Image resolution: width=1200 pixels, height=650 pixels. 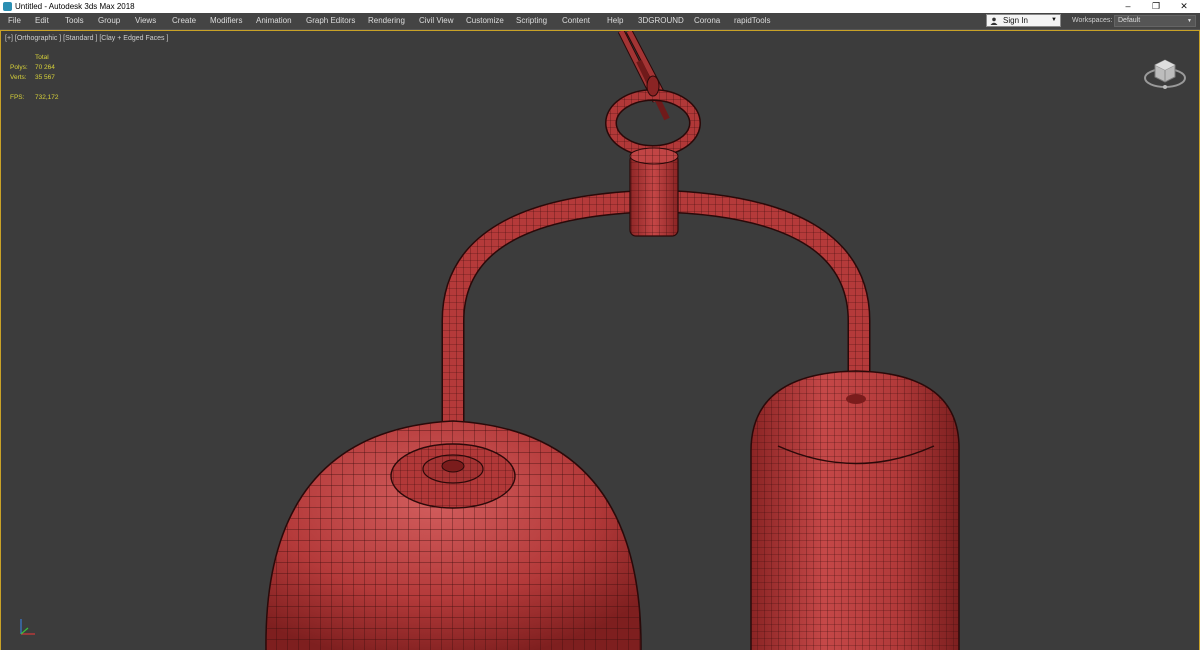 What do you see at coordinates (600, 6) in the screenshot?
I see `title-bar: Untitled - Autodesk 3ds Max 2018 – ❐ ✕` at bounding box center [600, 6].